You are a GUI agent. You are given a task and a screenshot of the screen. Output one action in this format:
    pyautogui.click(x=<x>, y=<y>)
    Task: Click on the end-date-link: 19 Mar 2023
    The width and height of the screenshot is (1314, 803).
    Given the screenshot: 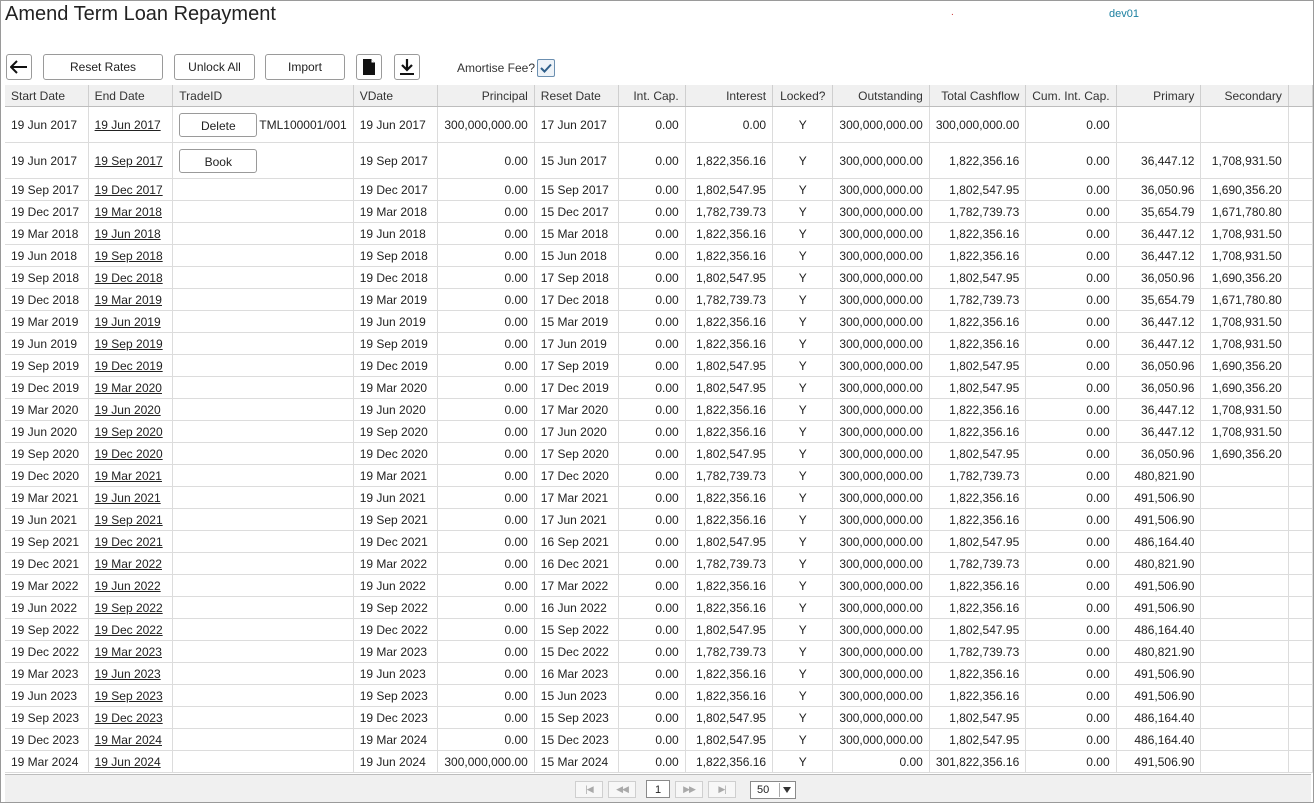 What is the action you would take?
    pyautogui.click(x=128, y=652)
    